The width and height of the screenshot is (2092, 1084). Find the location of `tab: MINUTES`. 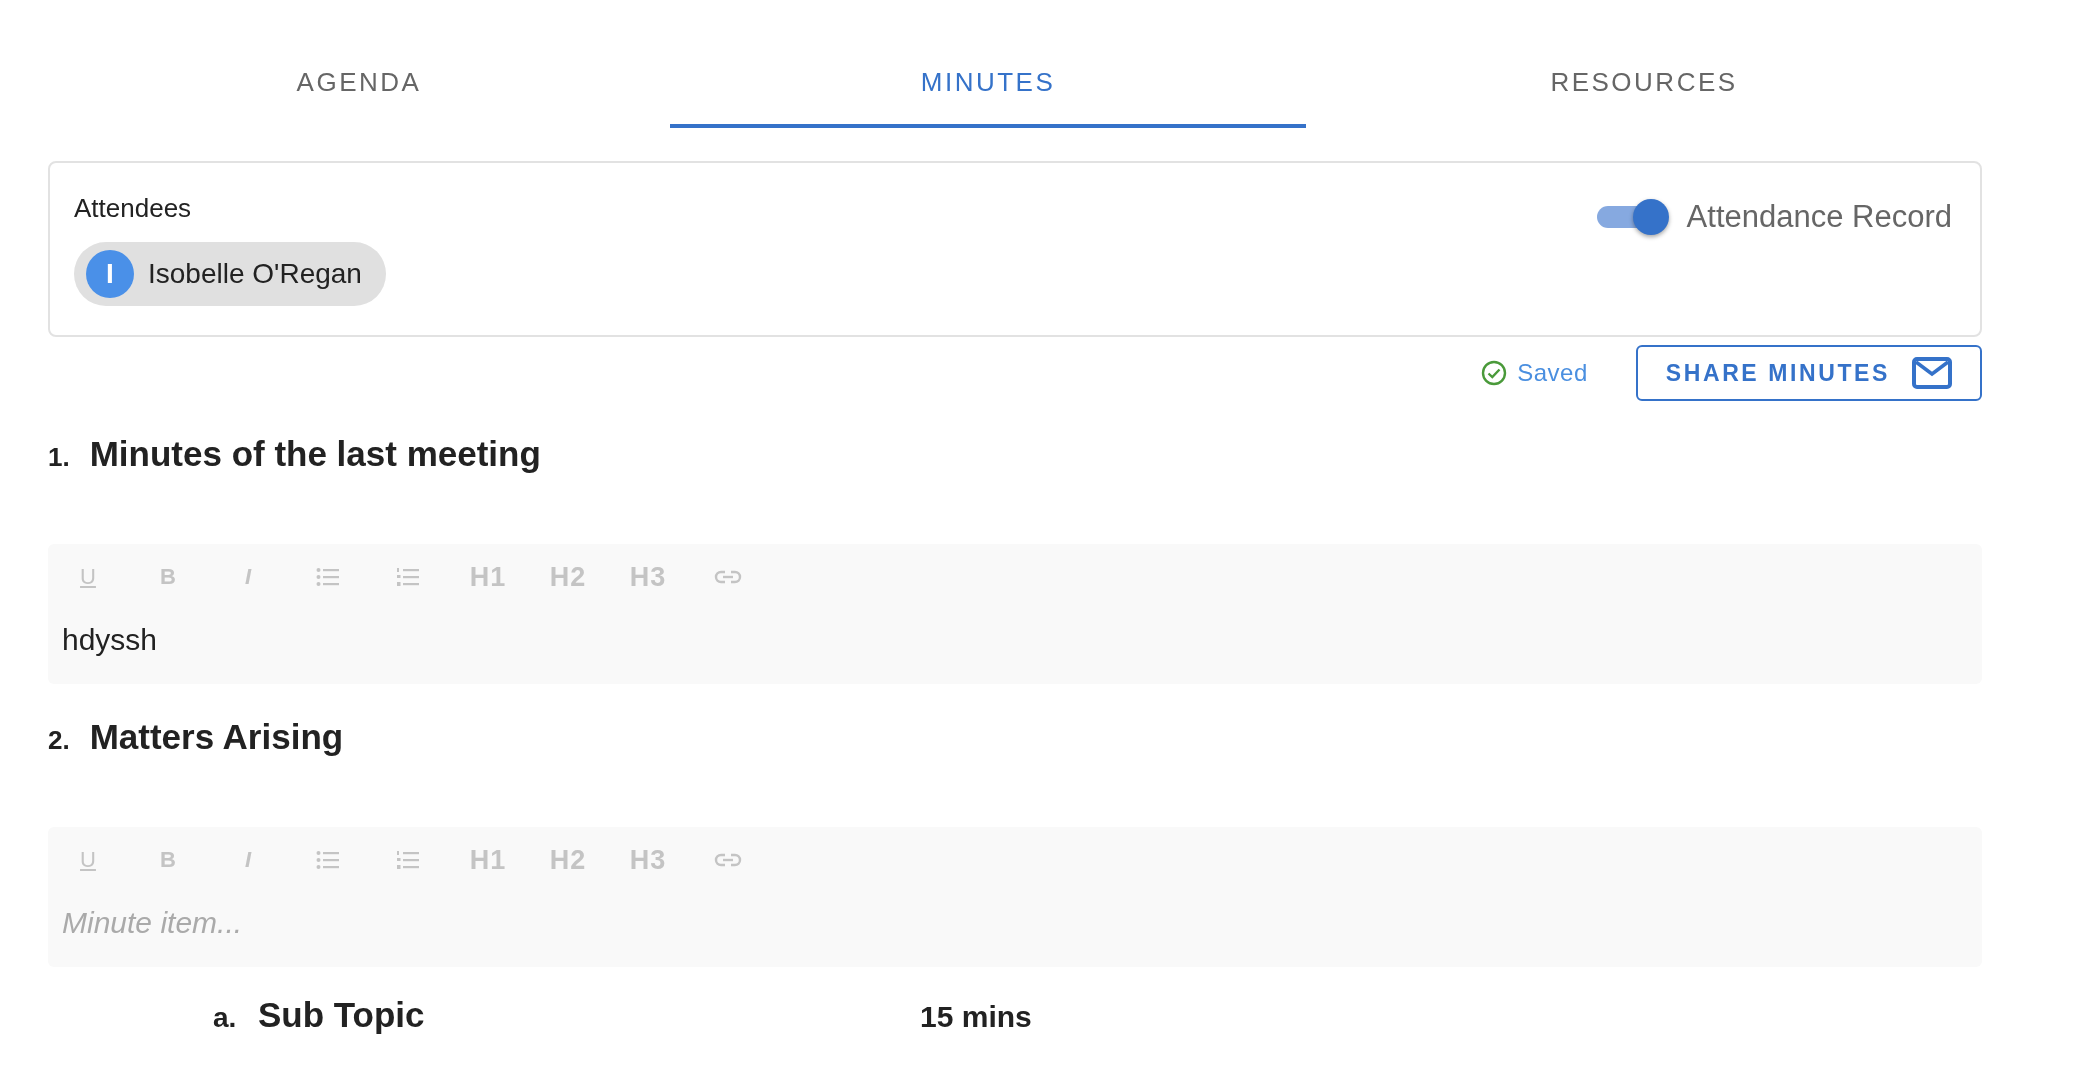

tab: MINUTES is located at coordinates (988, 64).